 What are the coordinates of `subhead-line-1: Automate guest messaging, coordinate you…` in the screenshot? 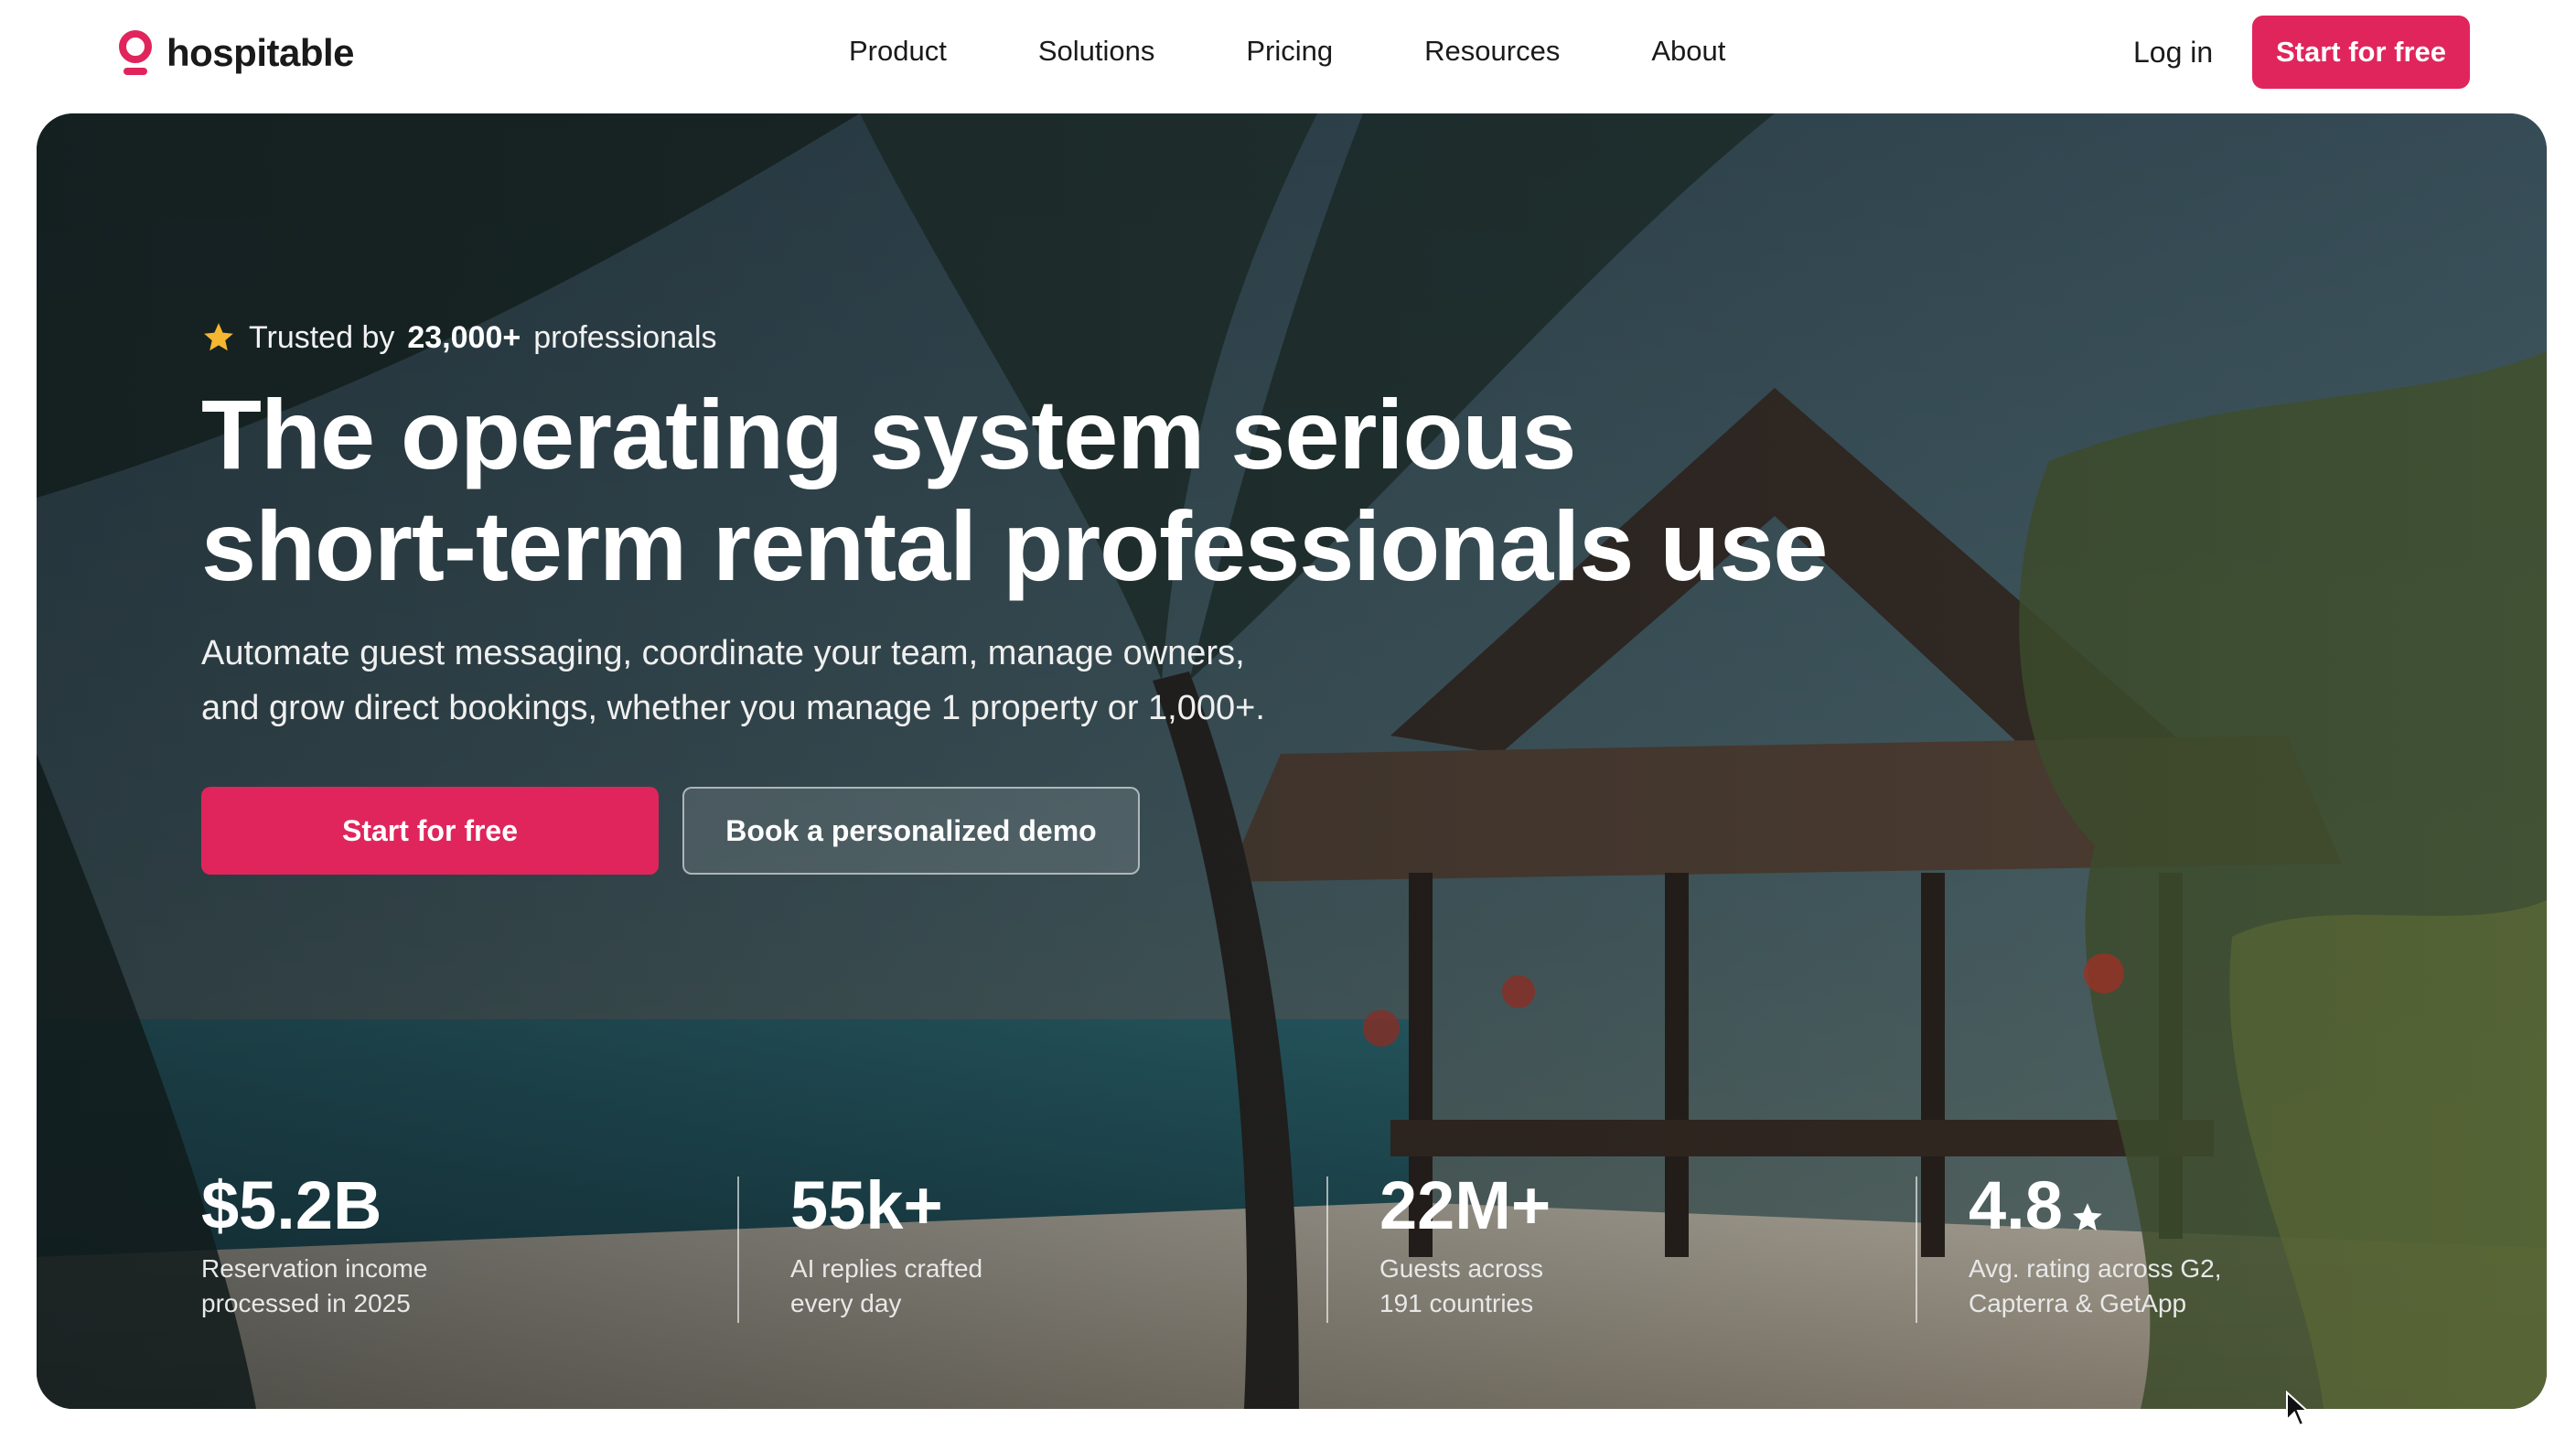 It's located at (723, 653).